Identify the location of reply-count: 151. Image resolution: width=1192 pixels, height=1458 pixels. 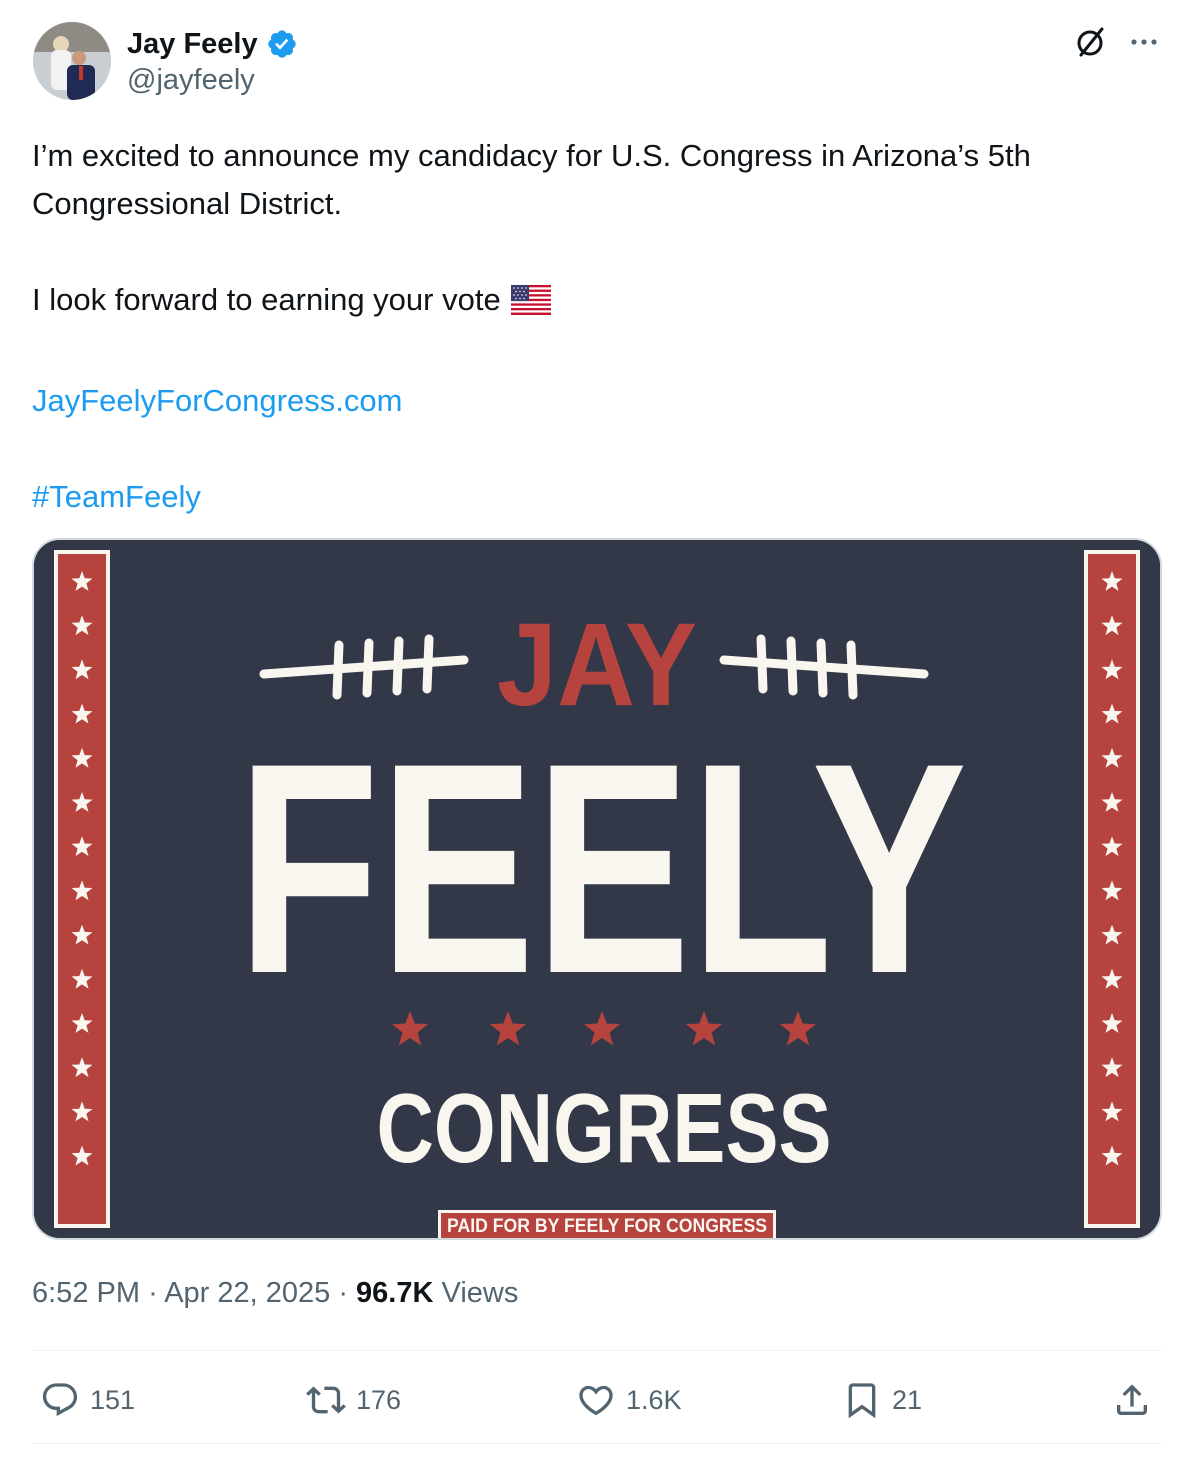
(113, 1399).